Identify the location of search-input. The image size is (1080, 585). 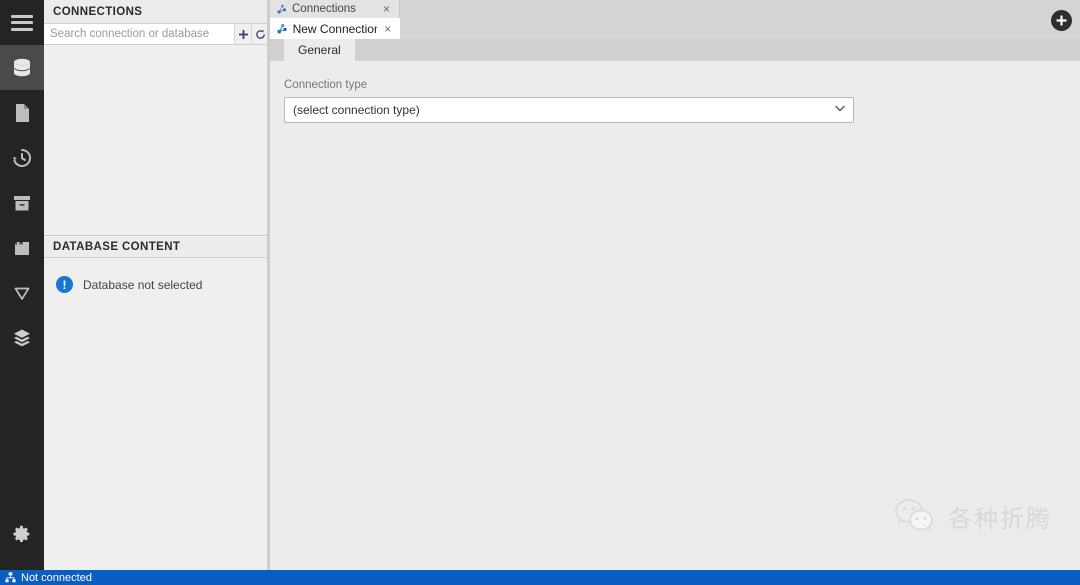
(139, 34).